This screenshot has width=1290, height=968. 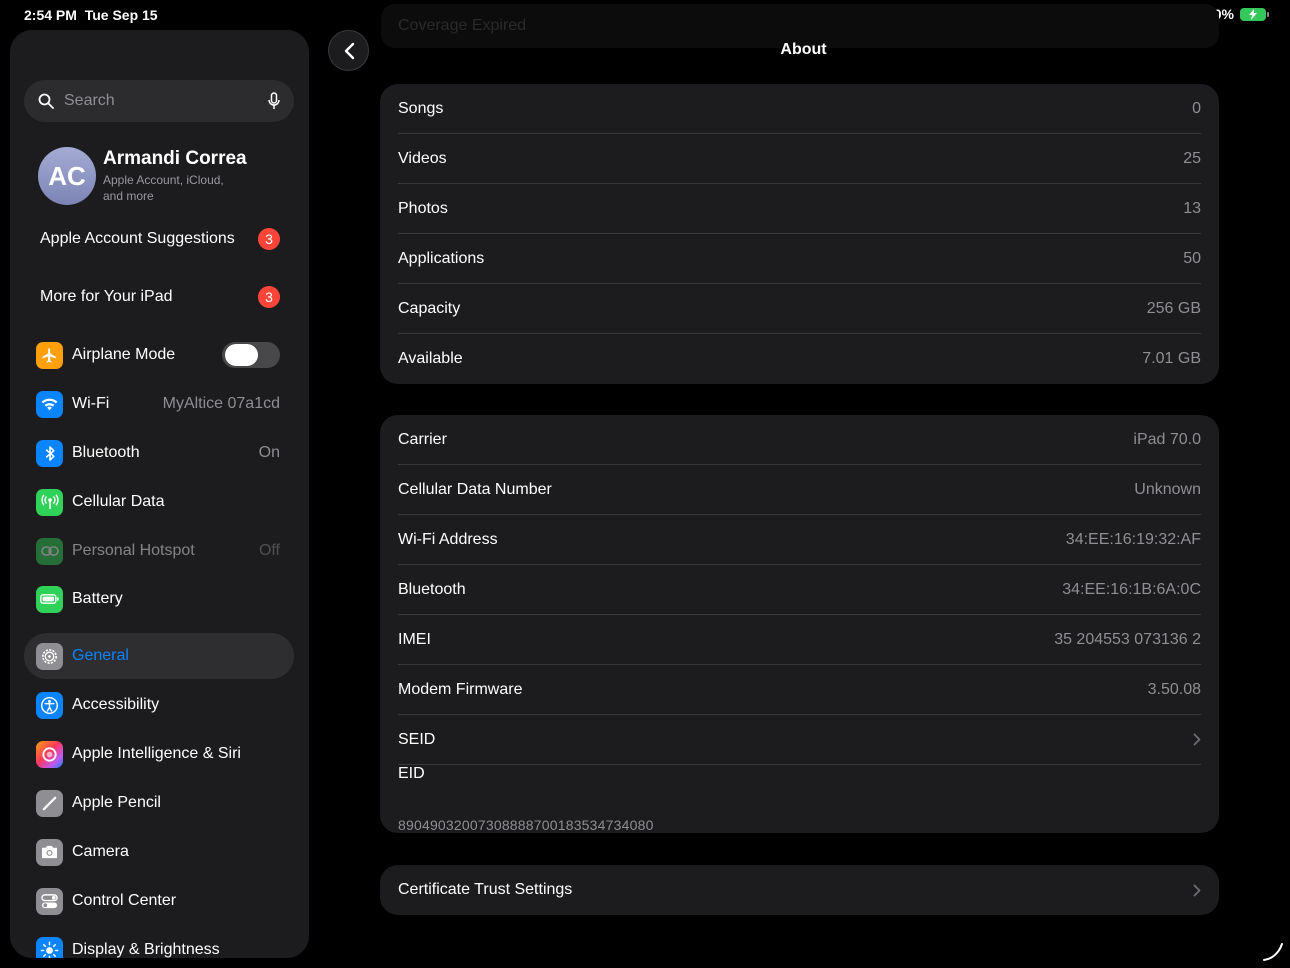 What do you see at coordinates (799, 109) in the screenshot?
I see `info-row-songs: Songs 0` at bounding box center [799, 109].